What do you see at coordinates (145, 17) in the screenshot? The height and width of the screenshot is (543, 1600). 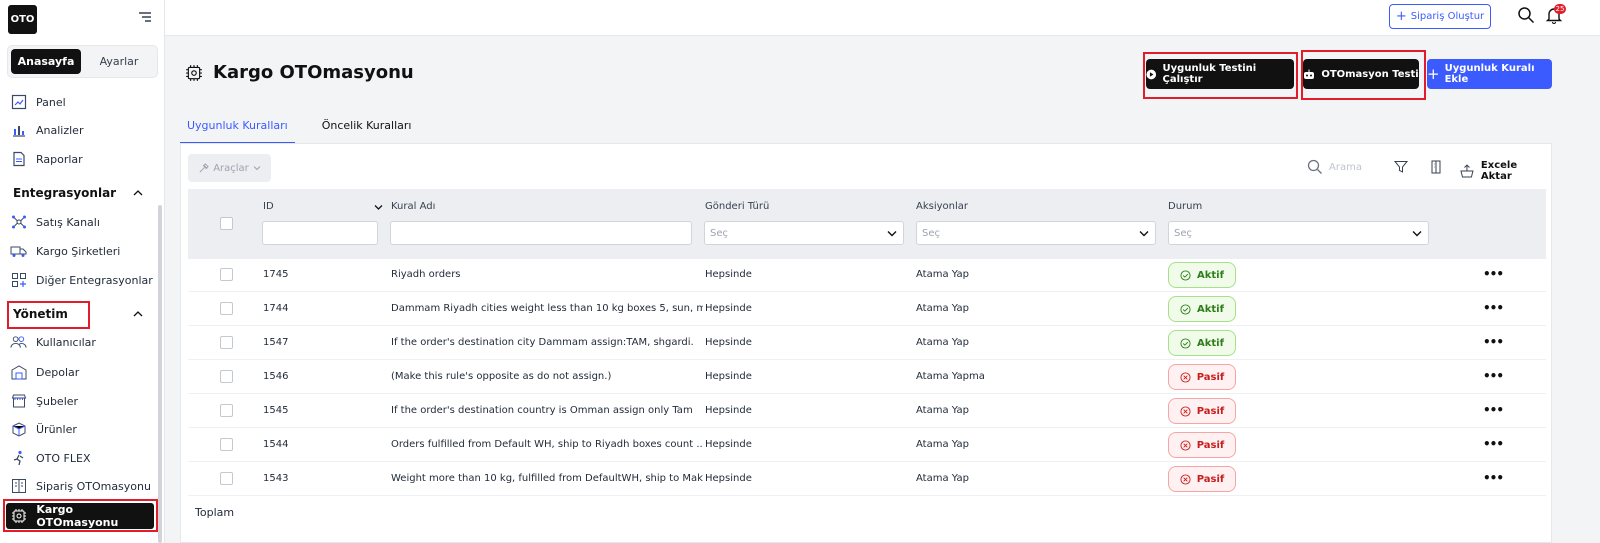 I see `collapse-menu-icon` at bounding box center [145, 17].